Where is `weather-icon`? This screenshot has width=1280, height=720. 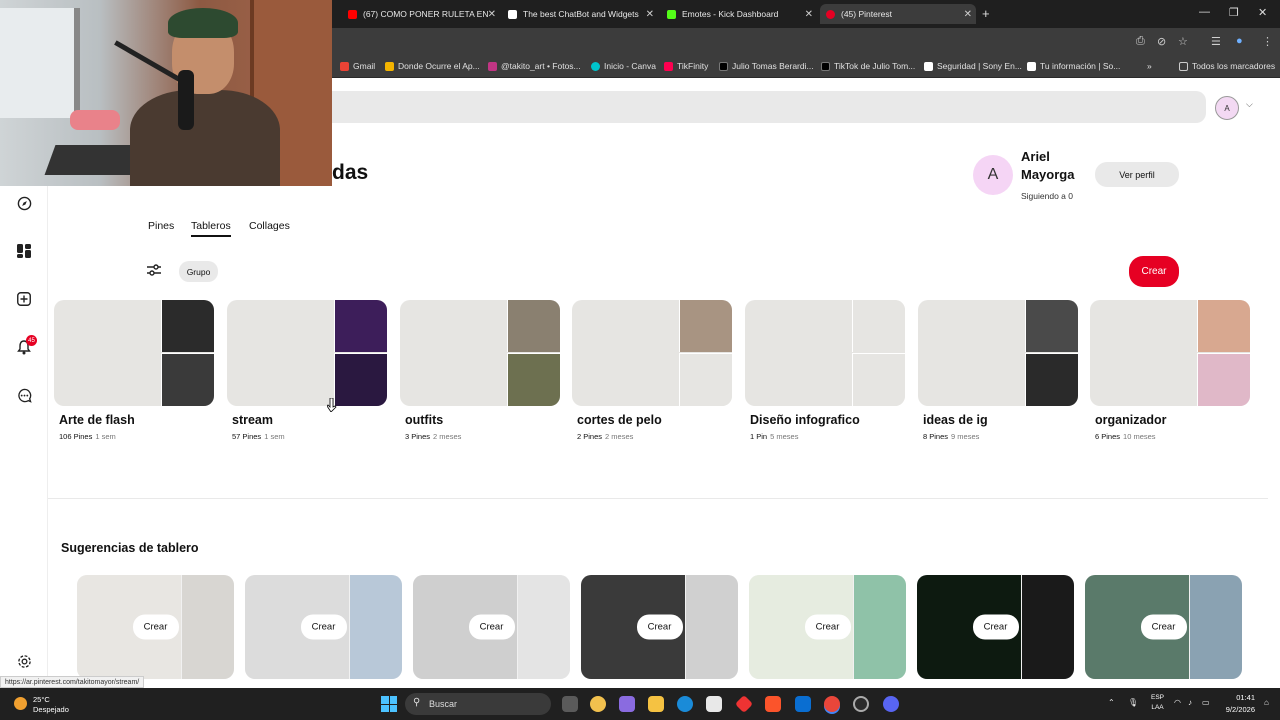
weather-icon is located at coordinates (20, 703).